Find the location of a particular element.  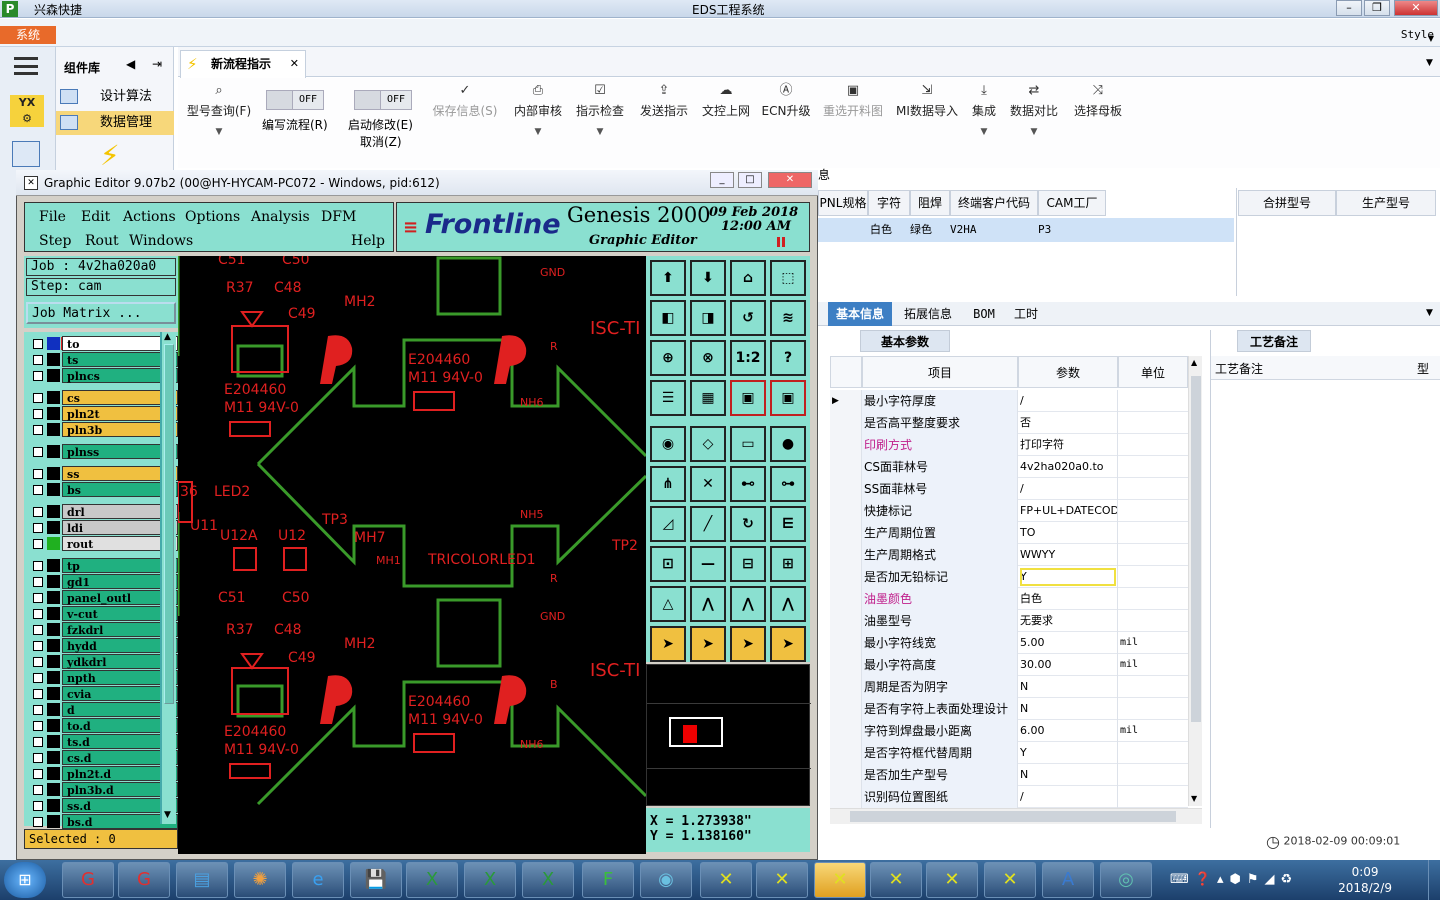

horizontal-scrollbar is located at coordinates (1016, 816).